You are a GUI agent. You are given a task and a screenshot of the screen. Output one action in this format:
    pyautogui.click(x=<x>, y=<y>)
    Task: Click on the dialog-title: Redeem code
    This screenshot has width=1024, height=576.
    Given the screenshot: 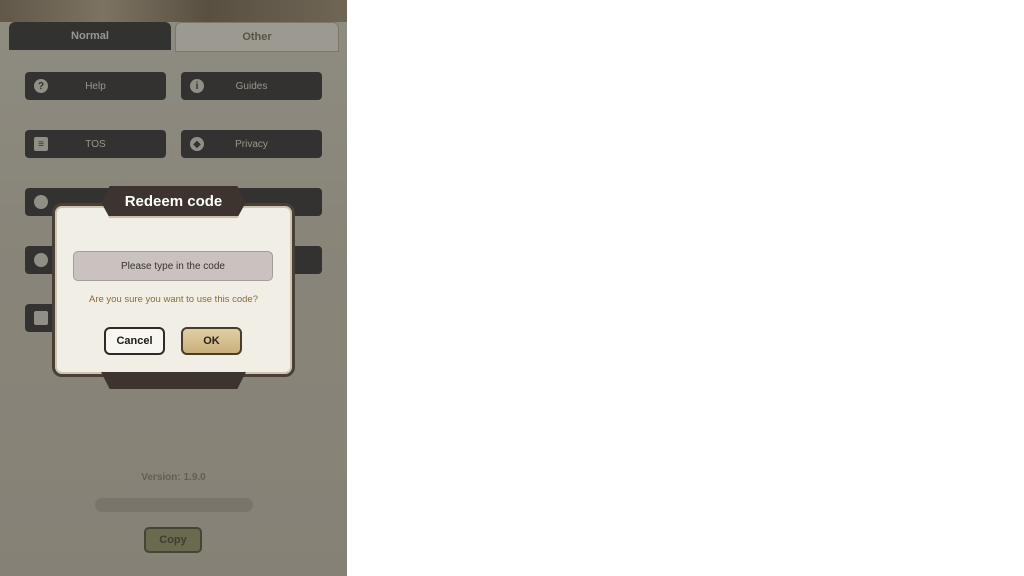 What is the action you would take?
    pyautogui.click(x=173, y=202)
    